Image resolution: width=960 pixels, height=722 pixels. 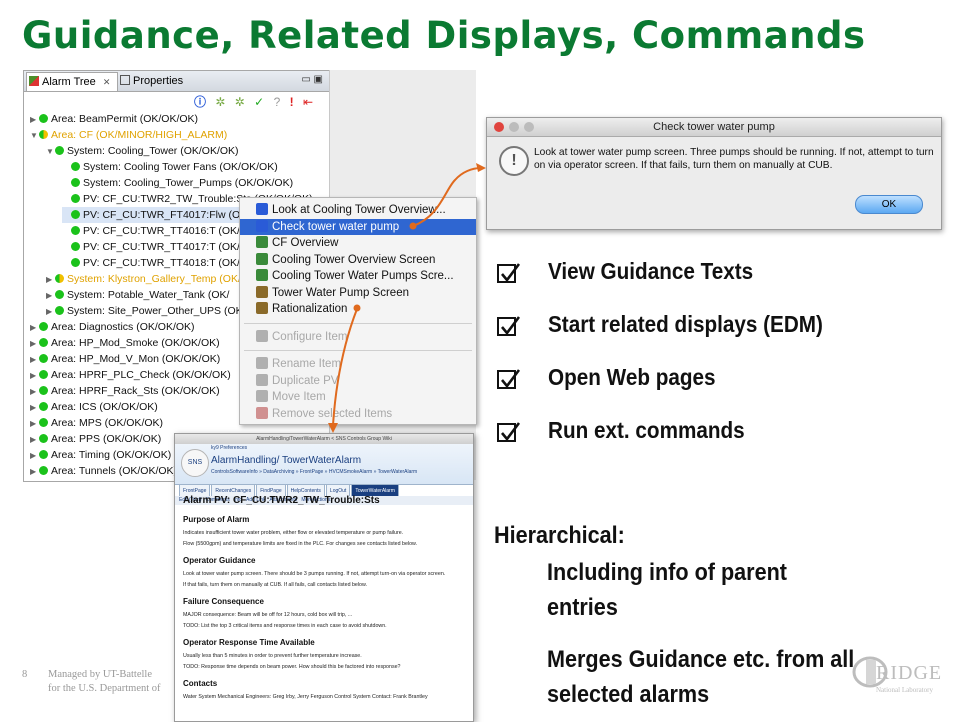 What do you see at coordinates (909, 673) in the screenshot?
I see `logo-text: RIDGE` at bounding box center [909, 673].